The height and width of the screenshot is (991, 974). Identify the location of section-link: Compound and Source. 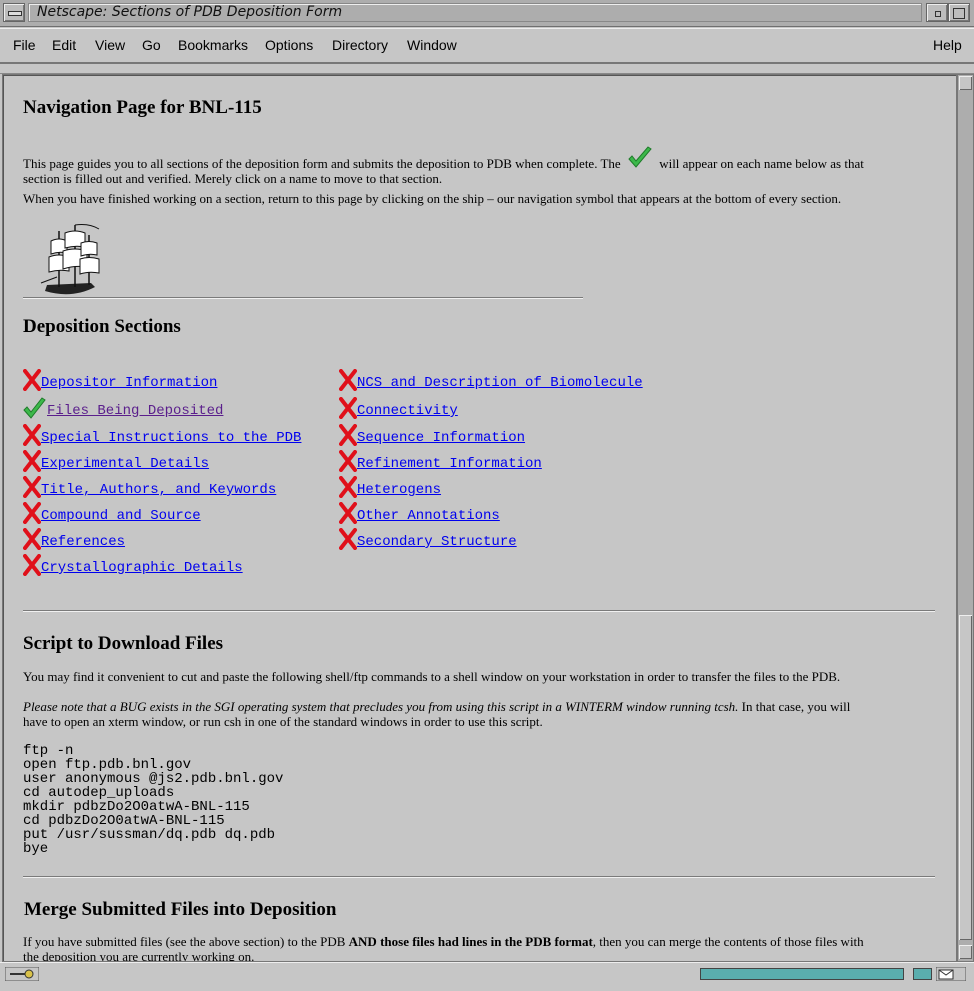
(121, 516).